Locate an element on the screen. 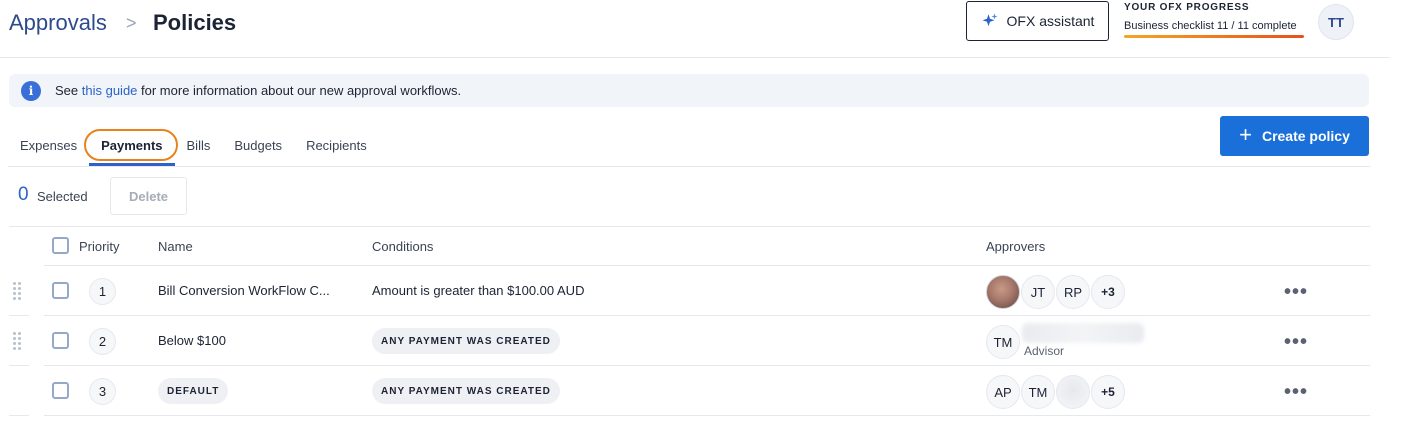 This screenshot has height=425, width=1416. breadcrumb-approvals: Approvals is located at coordinates (58, 23).